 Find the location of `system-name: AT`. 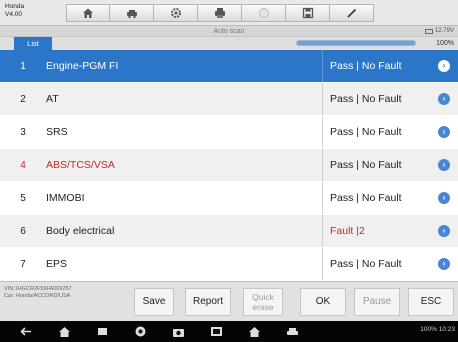

system-name: AT is located at coordinates (52, 99).